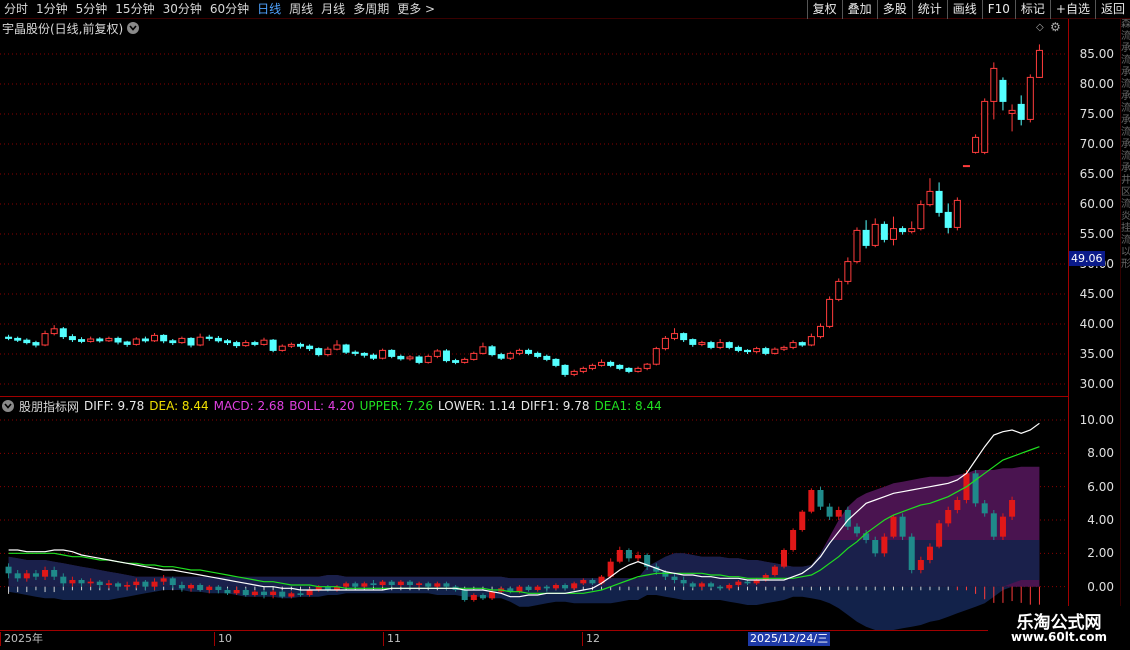  I want to click on period-tab-9: 多周期, so click(371, 9).